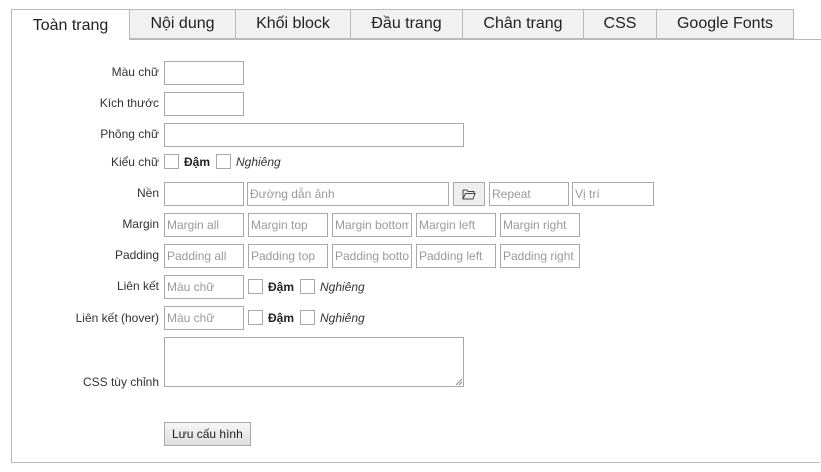 The height and width of the screenshot is (472, 821). I want to click on link-hover-bold-label: Đậm, so click(281, 318).